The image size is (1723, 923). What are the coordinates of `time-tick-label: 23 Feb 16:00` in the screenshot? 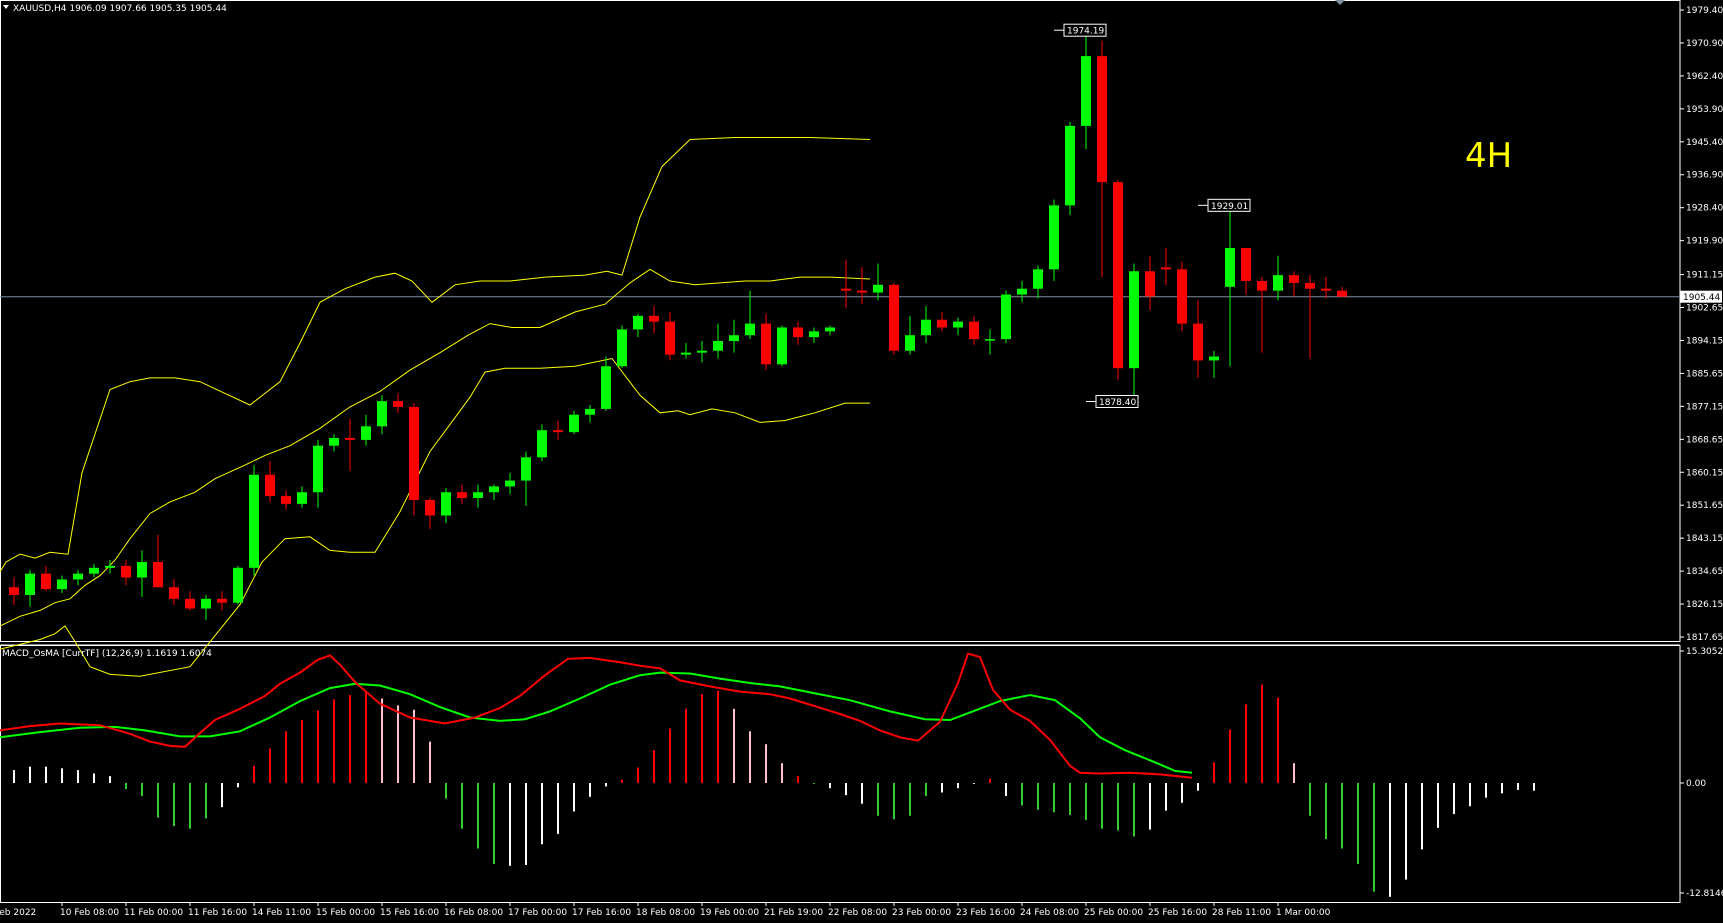 It's located at (985, 913).